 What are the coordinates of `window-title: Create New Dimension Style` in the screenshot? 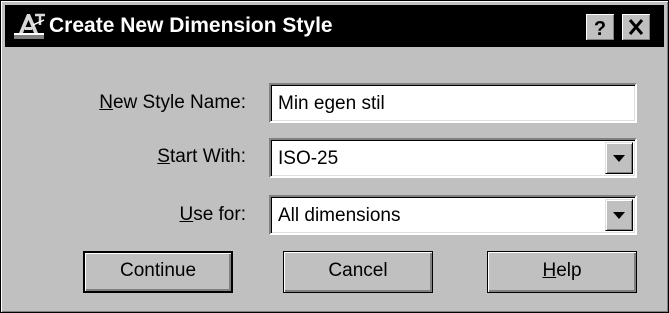 It's located at (191, 25).